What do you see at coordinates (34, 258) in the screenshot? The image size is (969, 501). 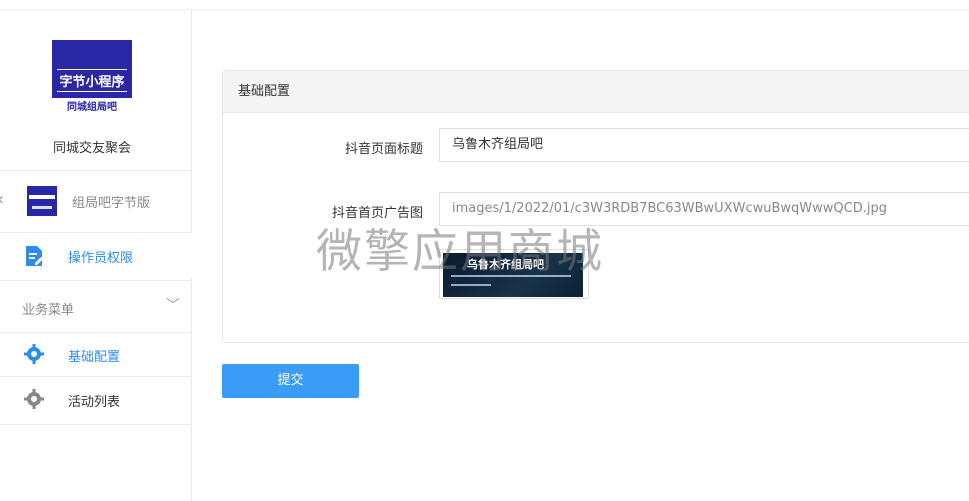 I see `document-edit-icon` at bounding box center [34, 258].